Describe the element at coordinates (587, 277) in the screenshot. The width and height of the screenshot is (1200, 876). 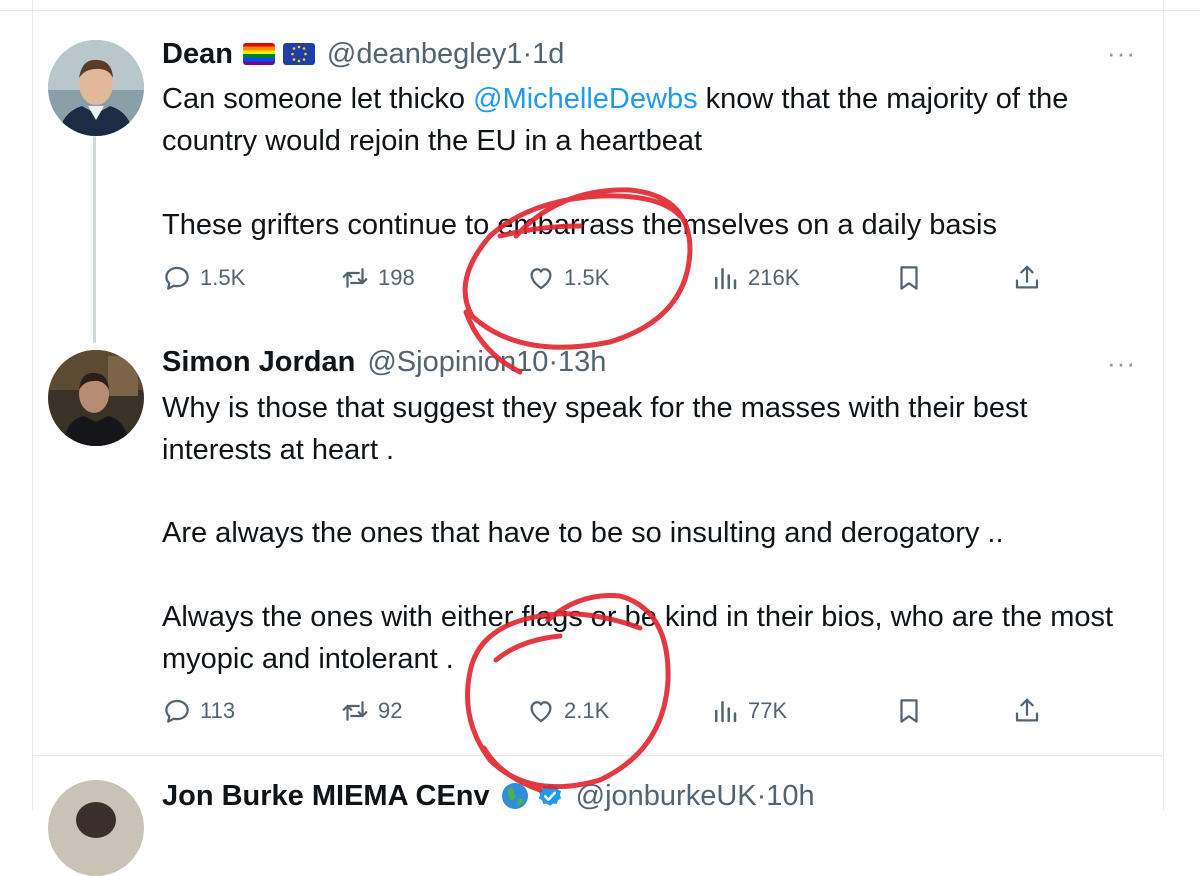
I see `like-count: 1.5K` at that location.